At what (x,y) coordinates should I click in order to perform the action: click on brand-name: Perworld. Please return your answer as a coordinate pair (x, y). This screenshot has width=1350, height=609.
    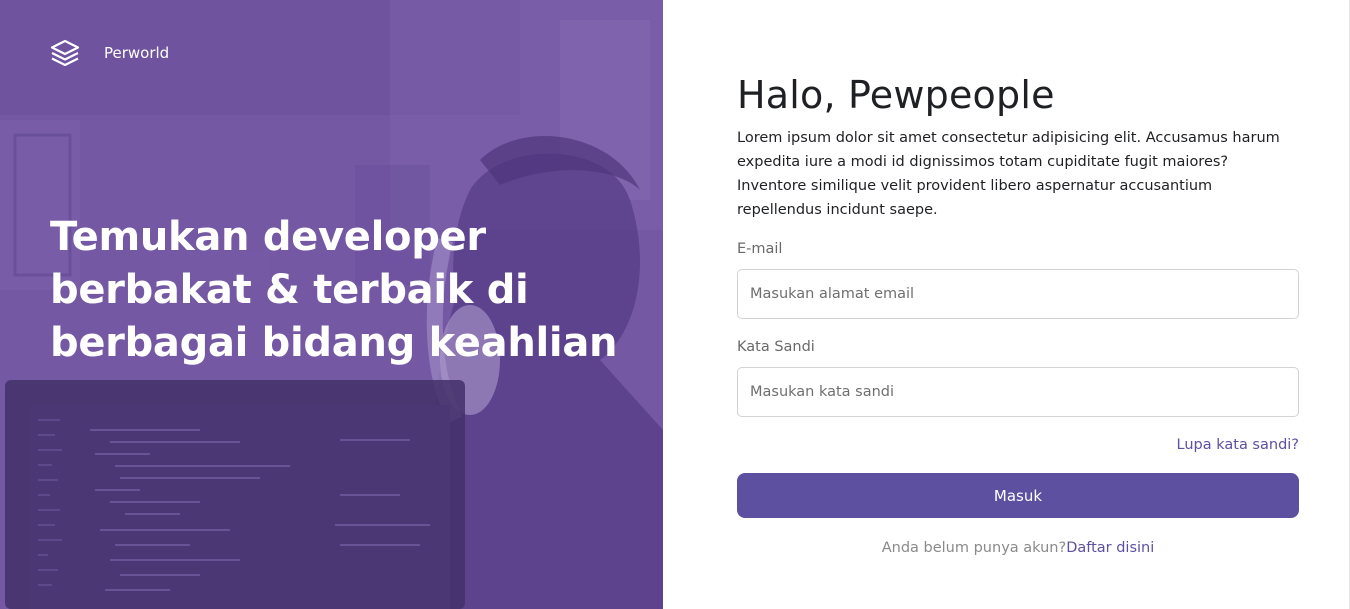
    Looking at the image, I should click on (137, 53).